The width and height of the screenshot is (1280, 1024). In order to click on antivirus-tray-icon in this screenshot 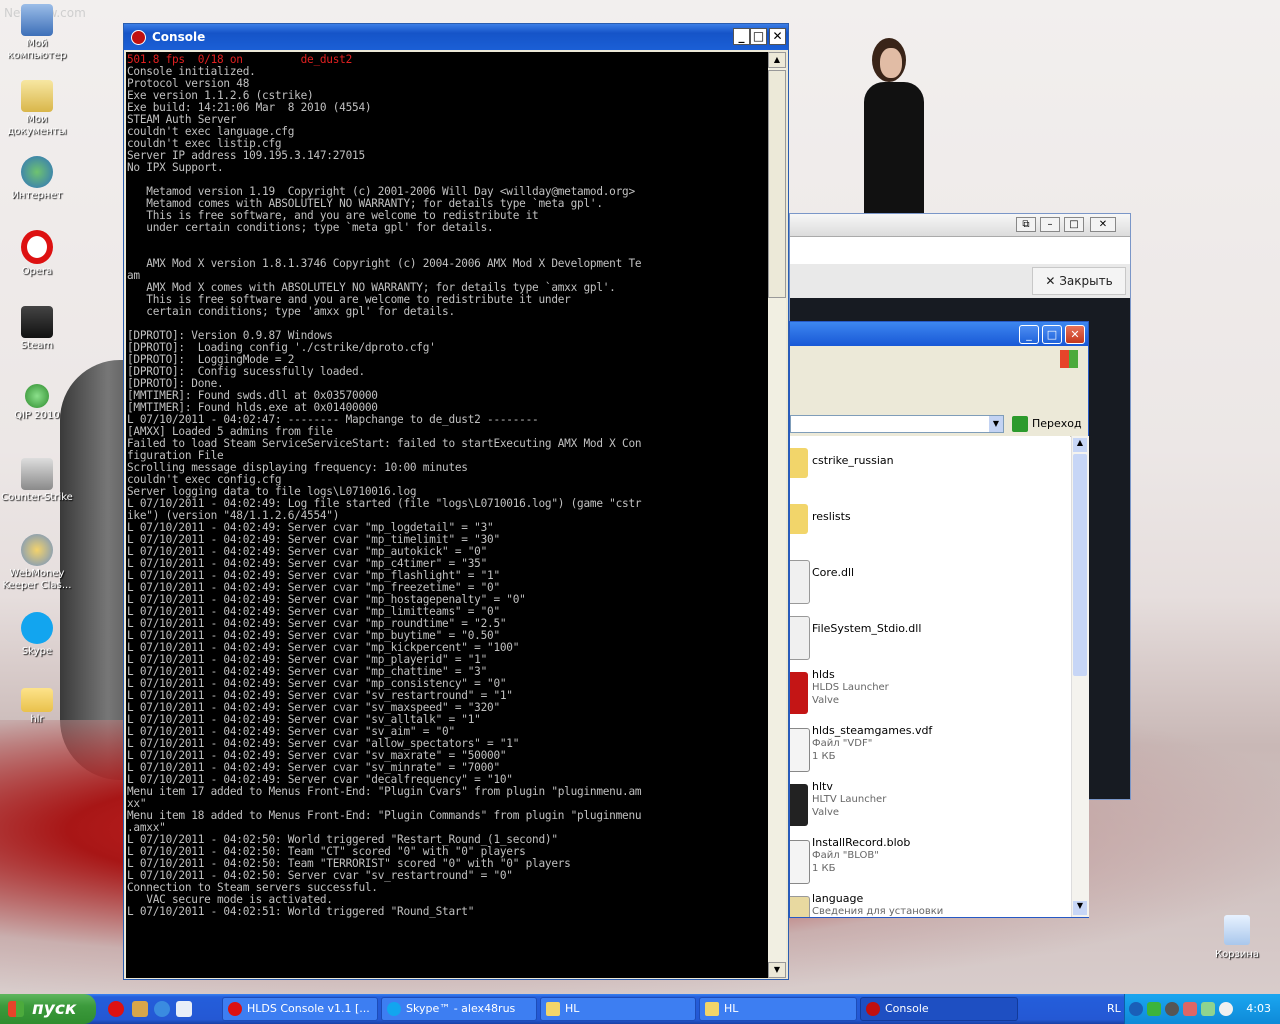, I will do `click(1190, 1009)`.